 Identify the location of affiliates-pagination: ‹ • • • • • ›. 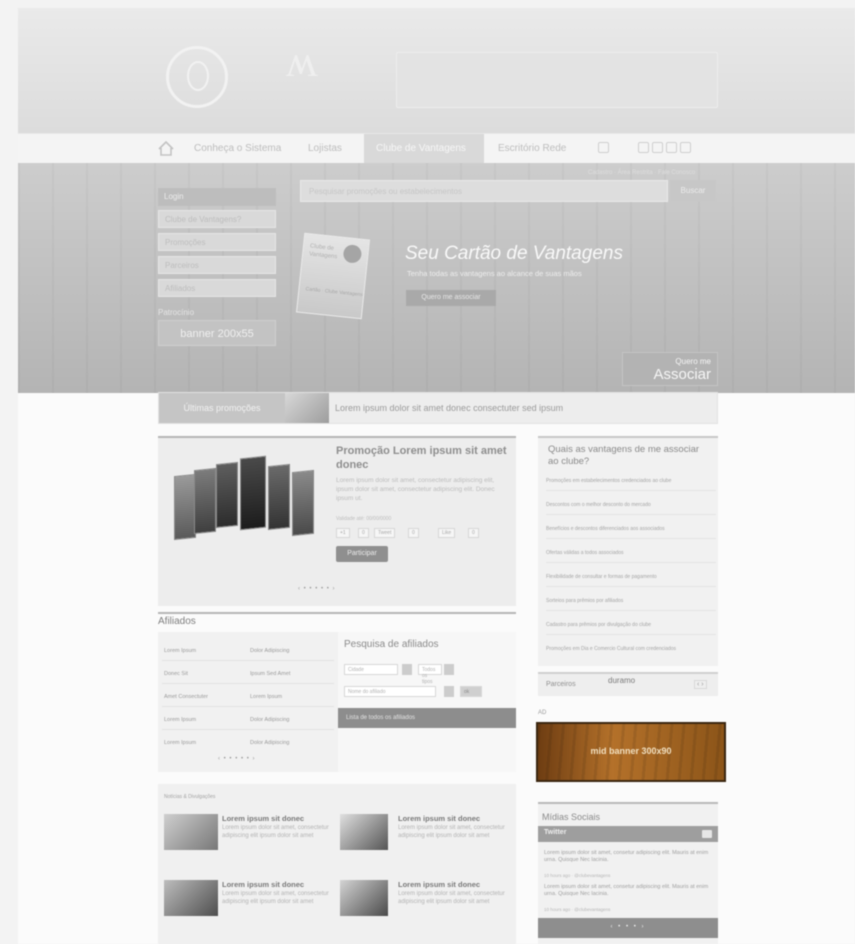
(237, 759).